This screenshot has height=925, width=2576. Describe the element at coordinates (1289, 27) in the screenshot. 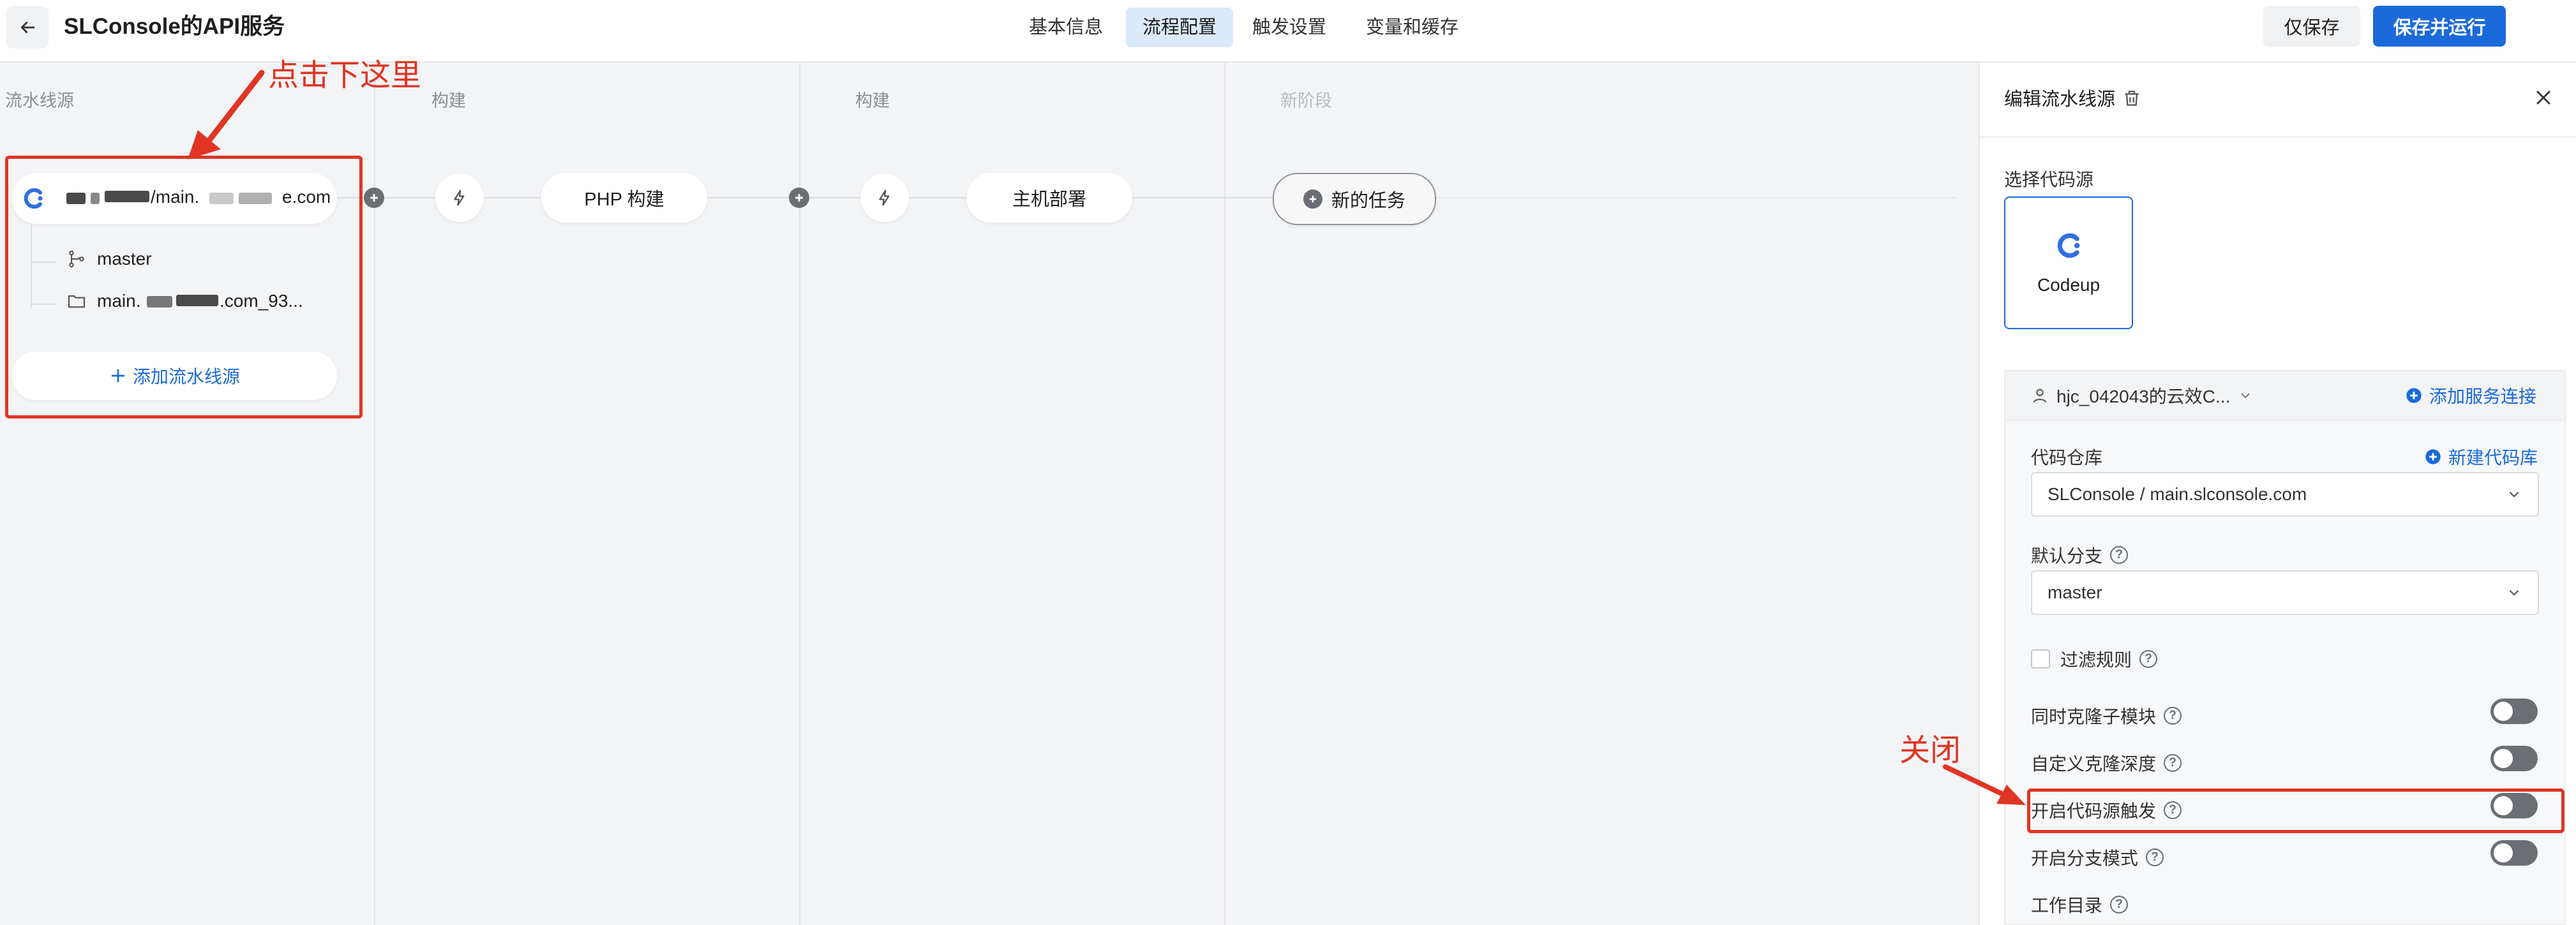

I see `tab-trigger-settings: 触发设置` at that location.